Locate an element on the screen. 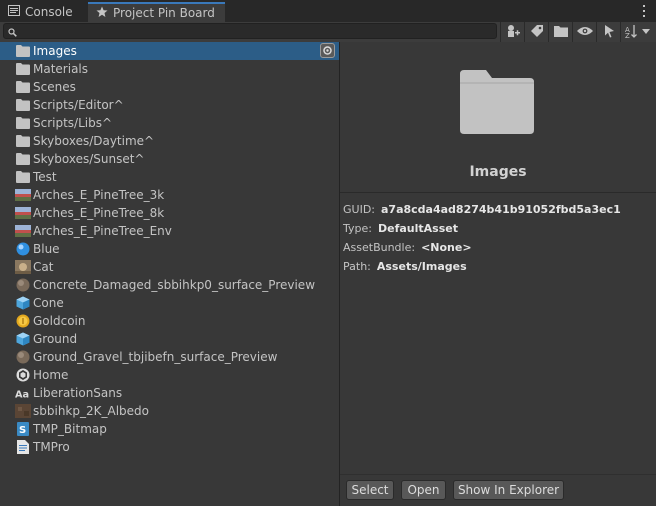  star-icon is located at coordinates (102, 13).